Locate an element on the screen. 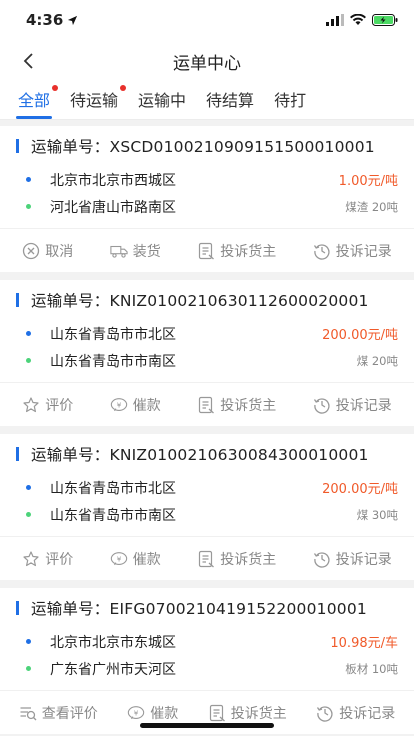 The width and height of the screenshot is (414, 736). destination-address: 山东省青岛市市南区 is located at coordinates (113, 515).